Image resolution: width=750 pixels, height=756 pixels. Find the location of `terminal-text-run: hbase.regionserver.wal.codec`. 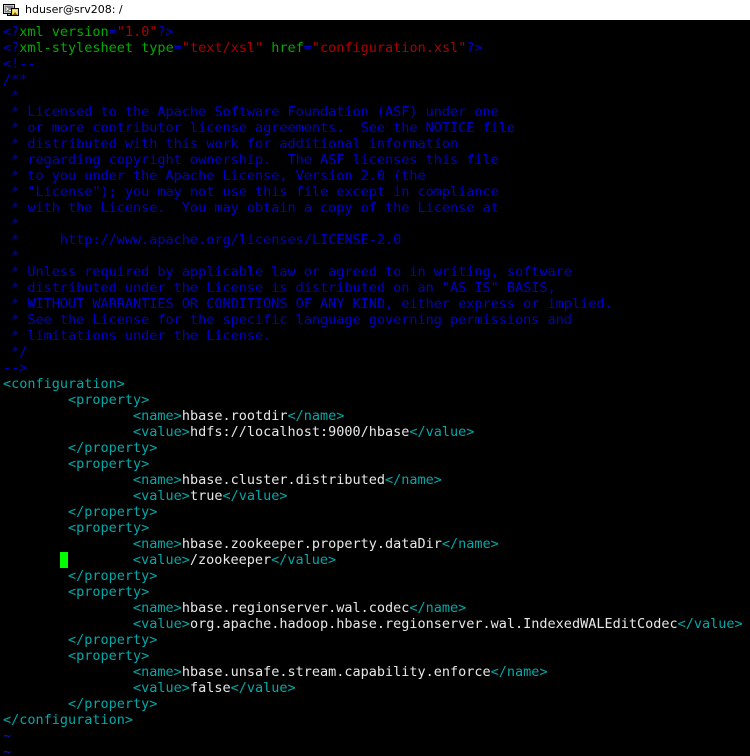

terminal-text-run: hbase.regionserver.wal.codec is located at coordinates (295, 608).